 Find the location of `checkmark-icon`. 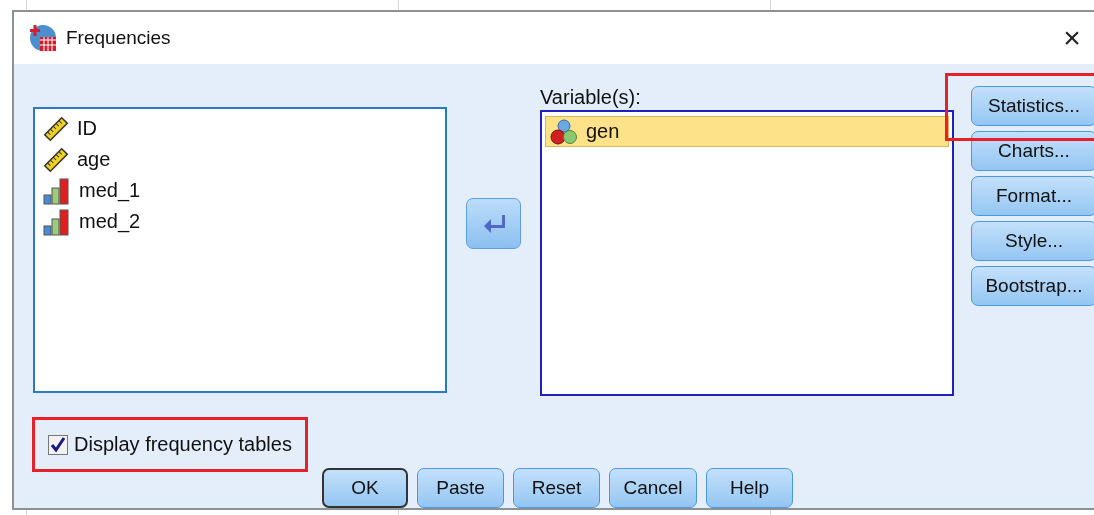

checkmark-icon is located at coordinates (58, 444).